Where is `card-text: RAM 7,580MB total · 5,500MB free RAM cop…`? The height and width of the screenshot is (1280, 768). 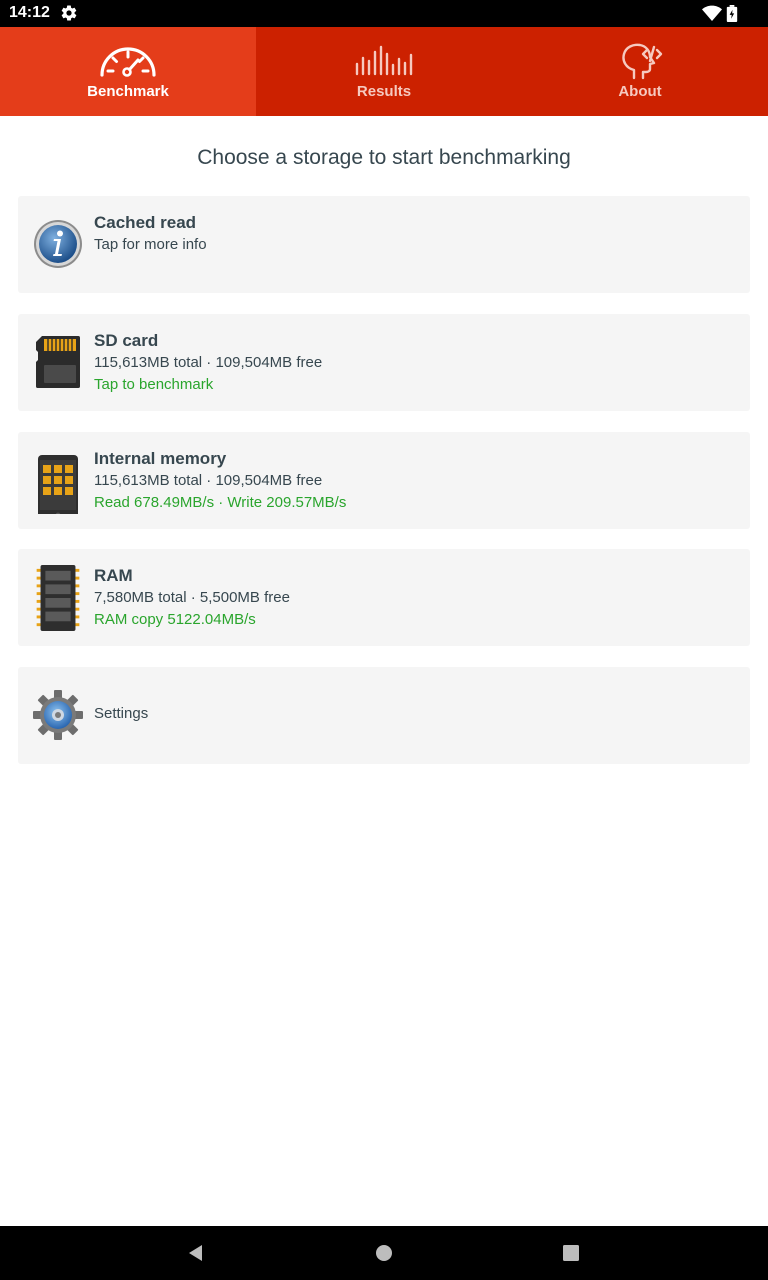 card-text: RAM 7,580MB total · 5,500MB free RAM cop… is located at coordinates (417, 598).